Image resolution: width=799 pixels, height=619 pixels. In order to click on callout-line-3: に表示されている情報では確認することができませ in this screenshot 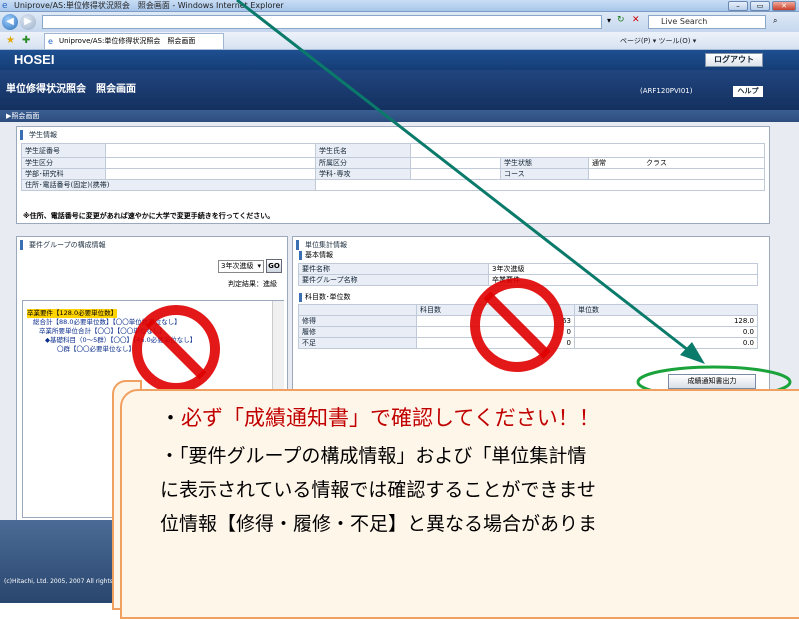, I will do `click(378, 490)`.